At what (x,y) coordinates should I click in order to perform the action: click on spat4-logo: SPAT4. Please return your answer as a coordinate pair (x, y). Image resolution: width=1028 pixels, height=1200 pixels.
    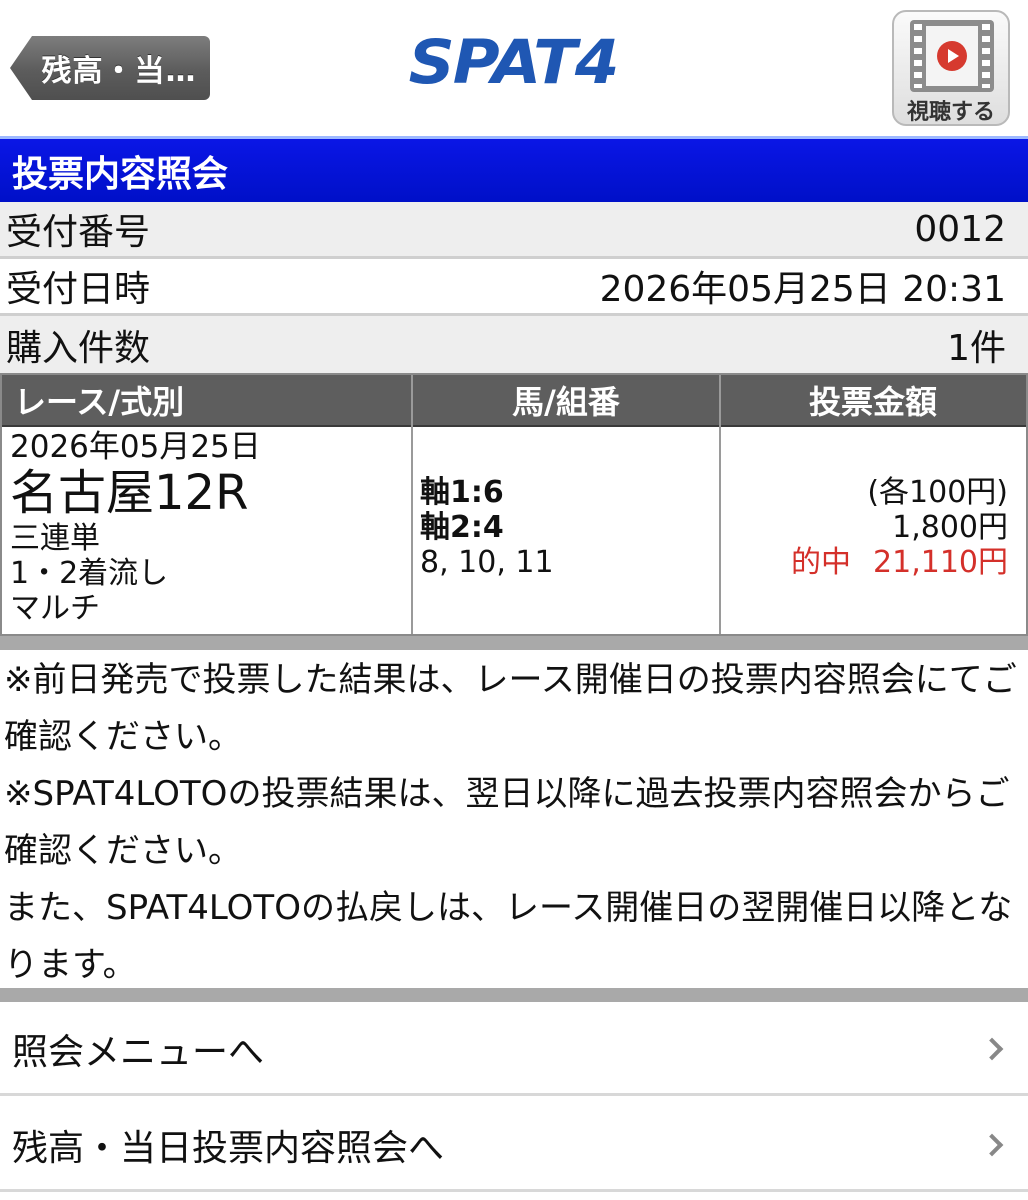
    Looking at the image, I should click on (514, 63).